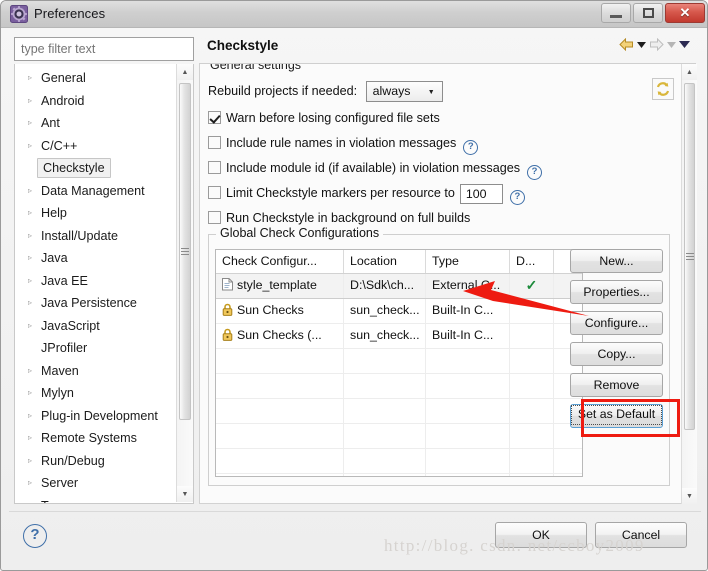  What do you see at coordinates (96, 499) in the screenshot?
I see `sidebar-item-team: ▹ Team` at bounding box center [96, 499].